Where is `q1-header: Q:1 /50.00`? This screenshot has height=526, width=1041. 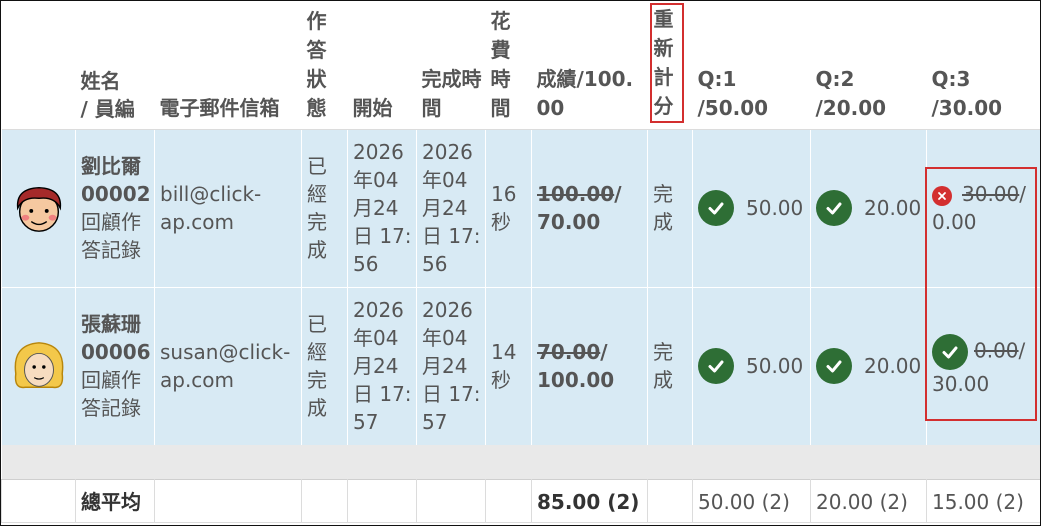 q1-header: Q:1 /50.00 is located at coordinates (751, 65).